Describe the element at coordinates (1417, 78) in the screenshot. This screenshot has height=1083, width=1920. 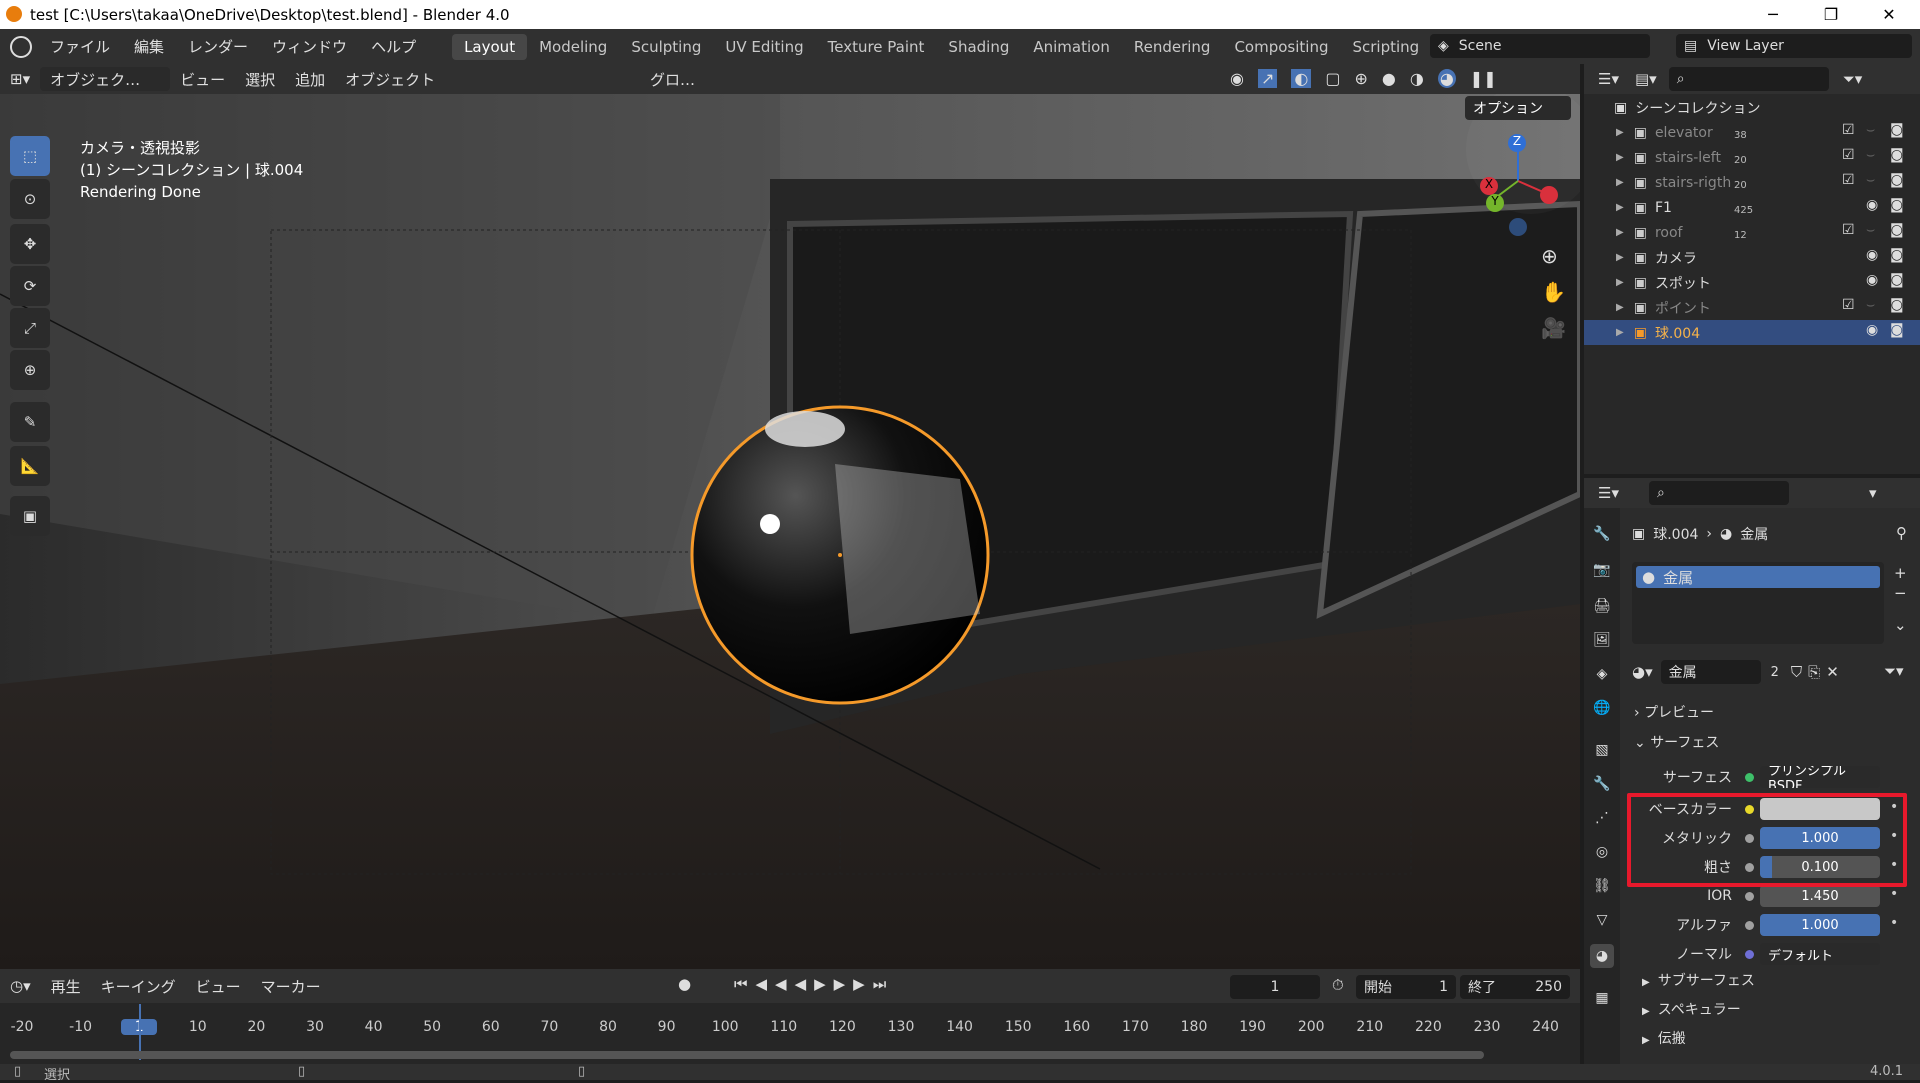
I see `material-shading-icon: ◑` at that location.